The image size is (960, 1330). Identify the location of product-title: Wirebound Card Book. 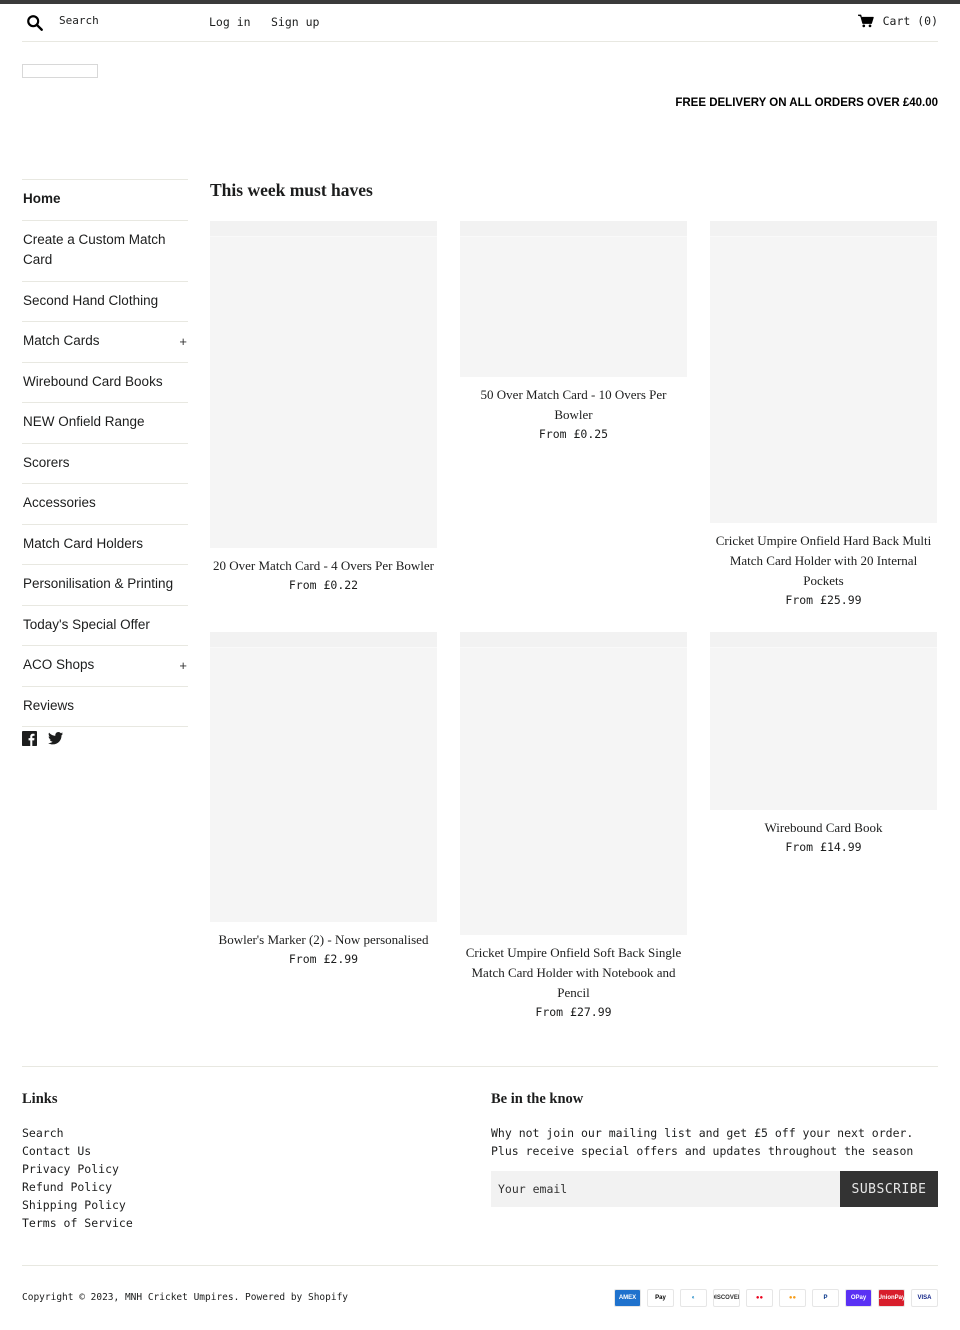
(823, 828).